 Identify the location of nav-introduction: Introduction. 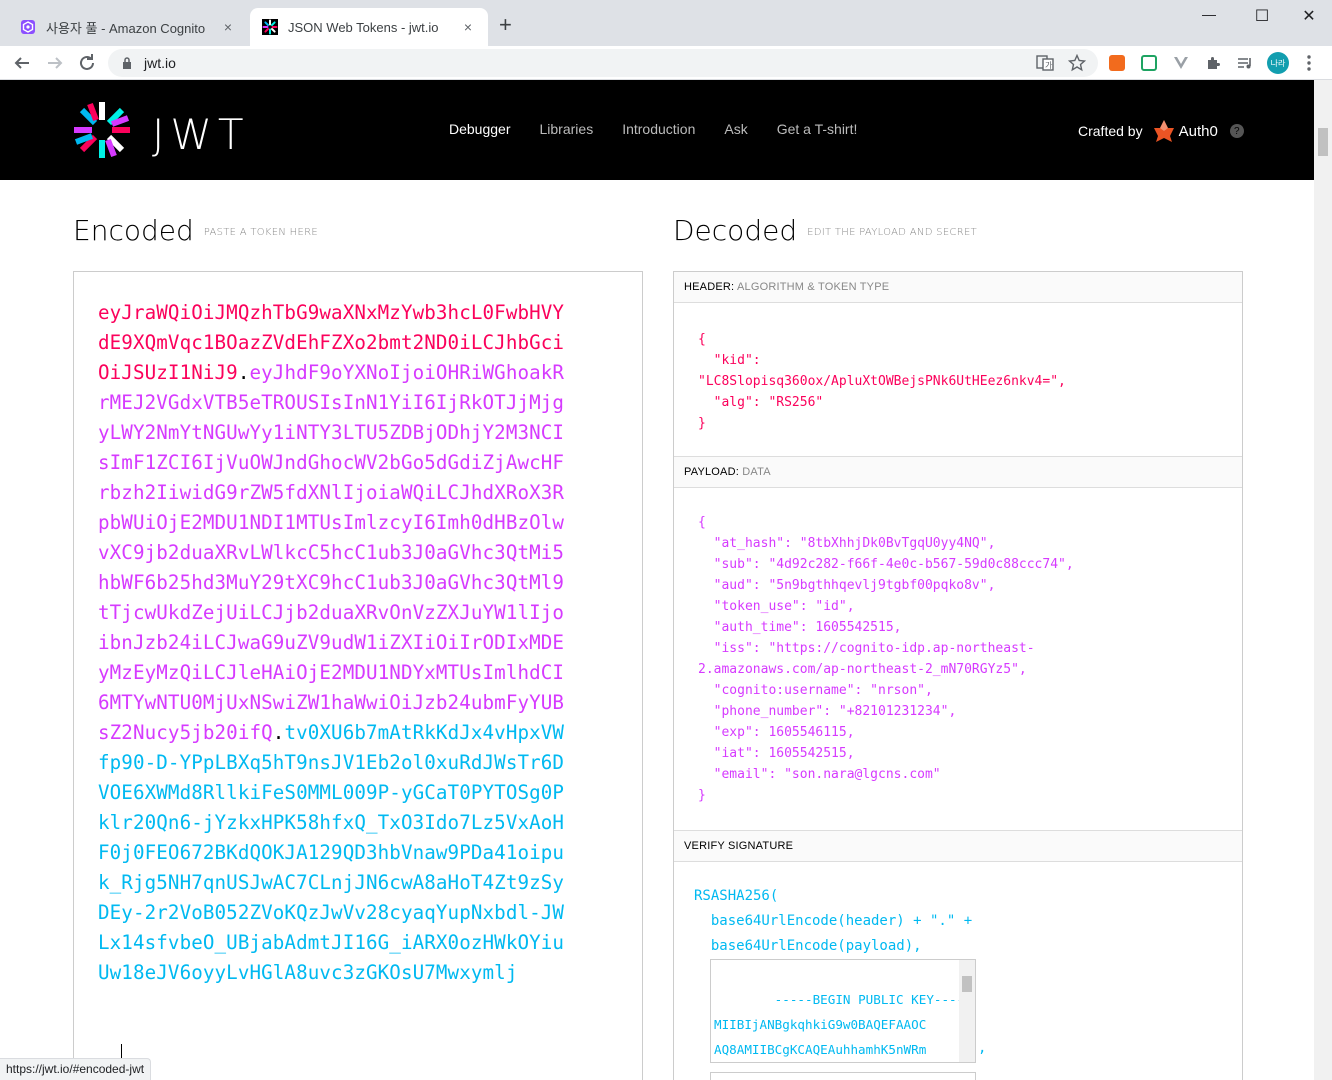
(658, 129).